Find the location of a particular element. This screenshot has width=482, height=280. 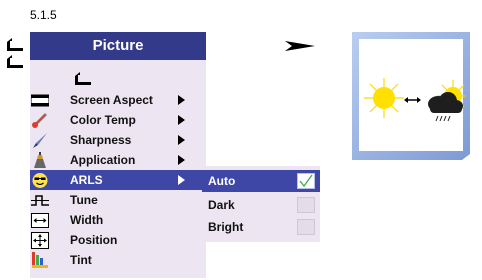

menu-item-application: Application is located at coordinates (118, 160).